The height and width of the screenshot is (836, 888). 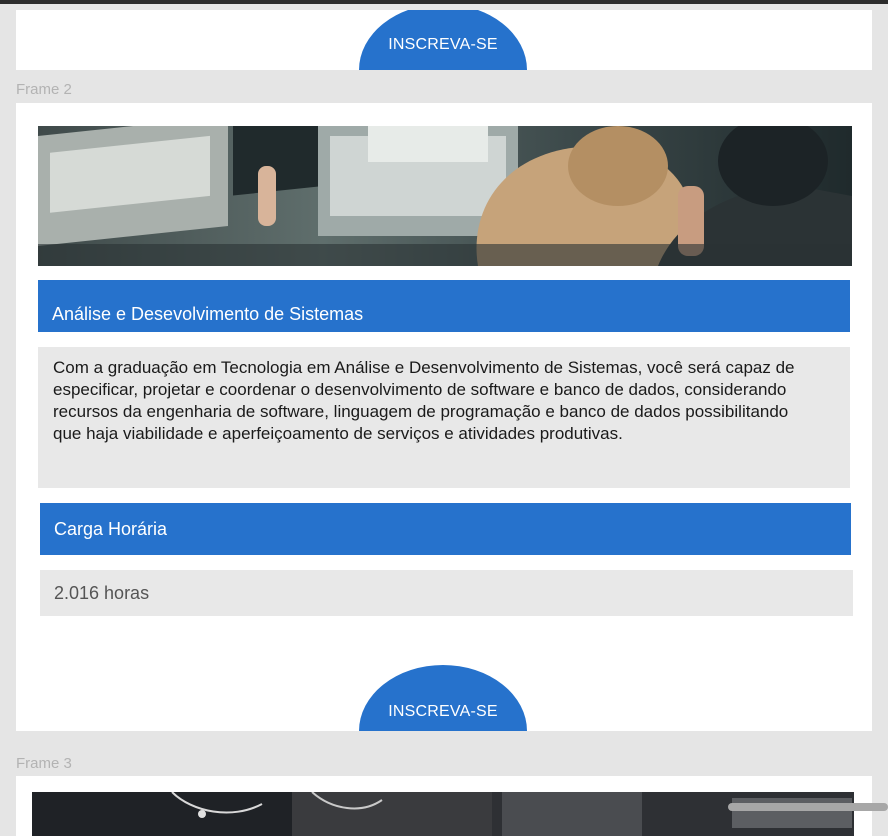 What do you see at coordinates (444, 2) in the screenshot?
I see `top-toolbar-edge` at bounding box center [444, 2].